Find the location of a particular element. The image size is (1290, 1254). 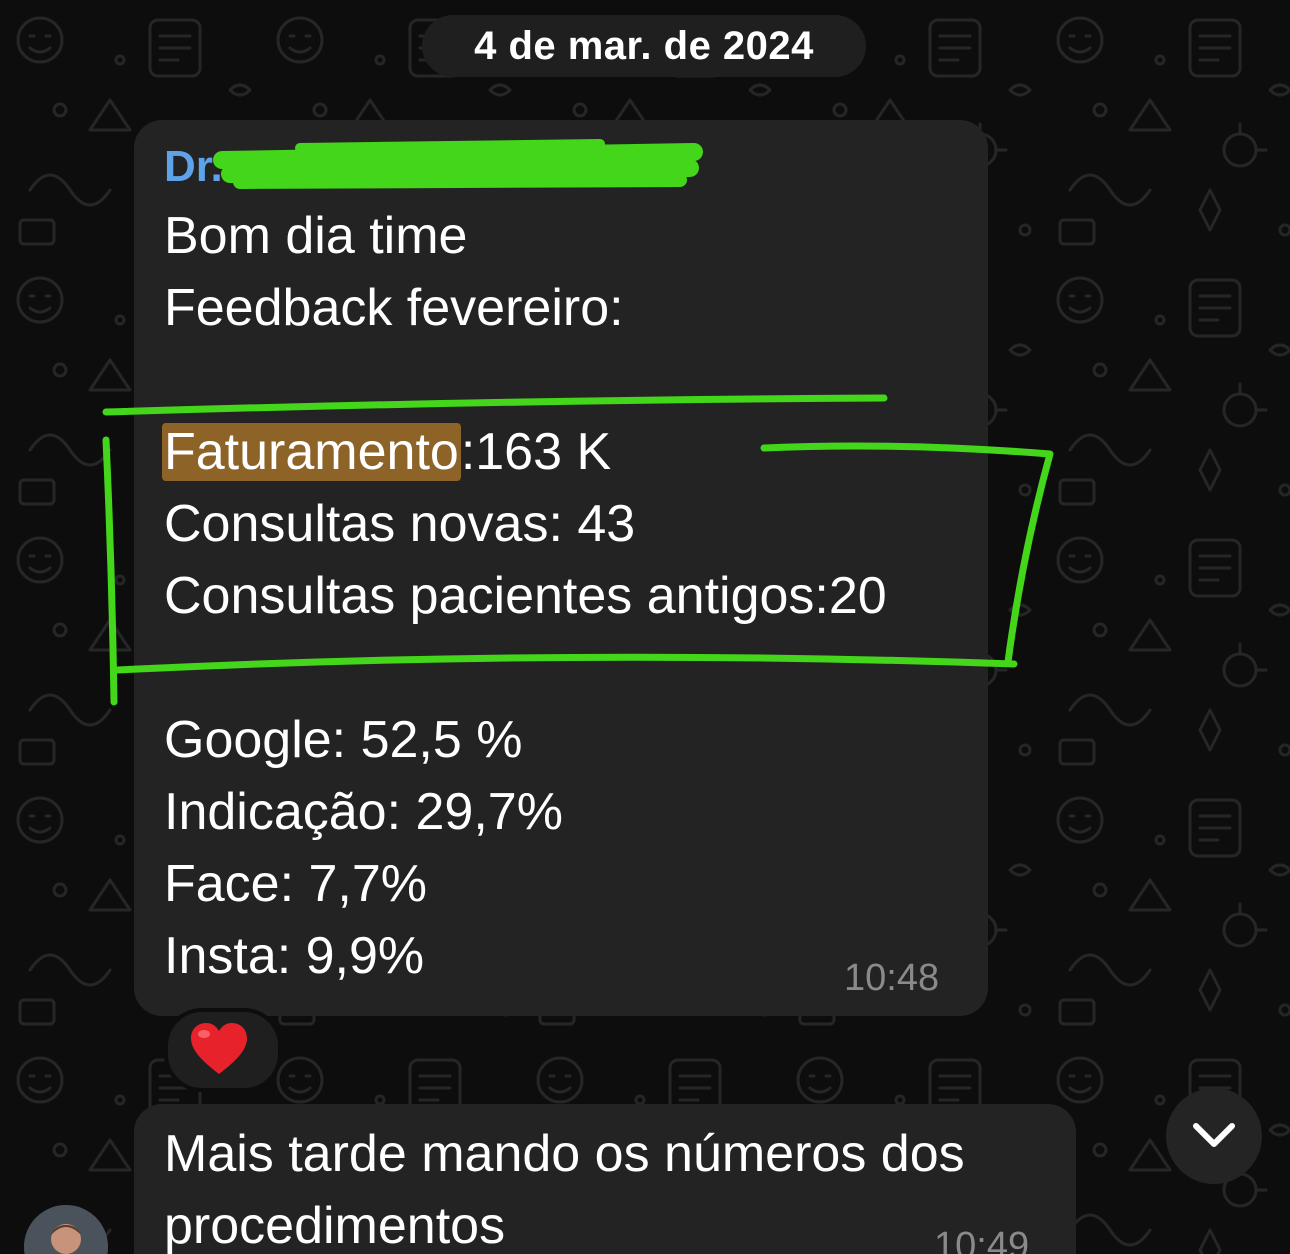

source-line: Indicação: 29,7% is located at coordinates (363, 812).